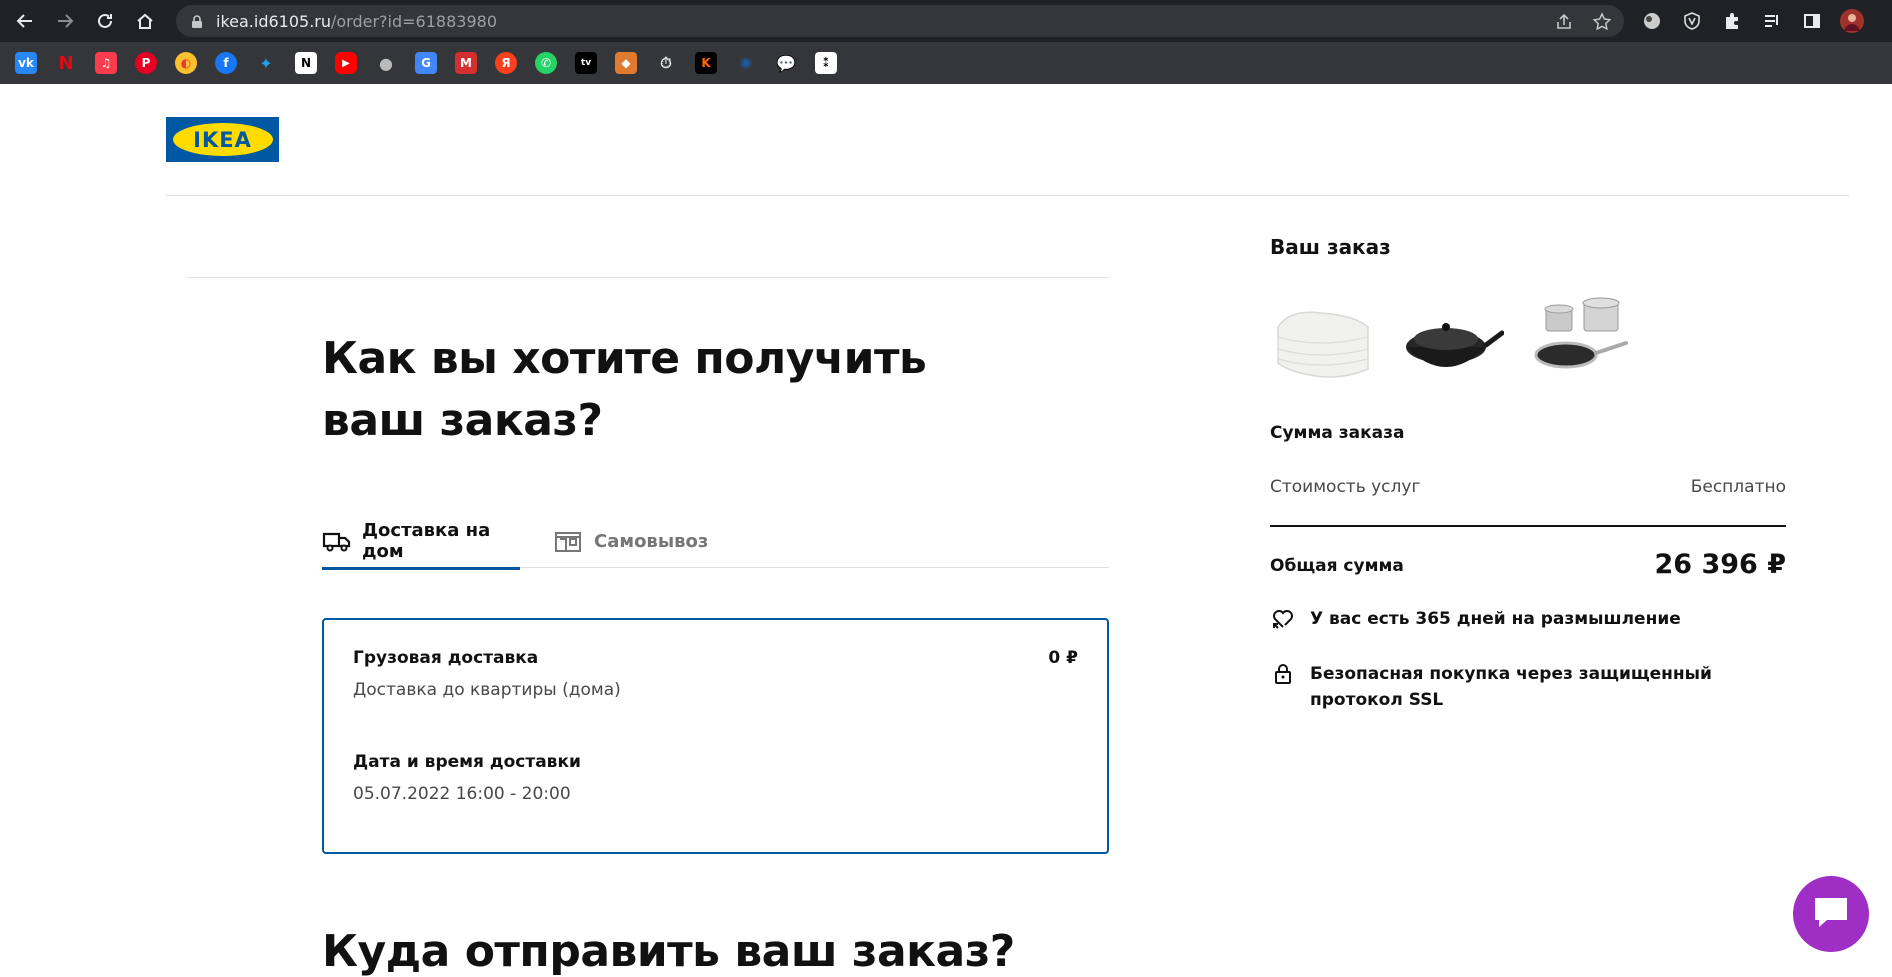 The width and height of the screenshot is (1892, 977). What do you see at coordinates (1337, 433) in the screenshot?
I see `order-sum-label: Сумма заказа` at bounding box center [1337, 433].